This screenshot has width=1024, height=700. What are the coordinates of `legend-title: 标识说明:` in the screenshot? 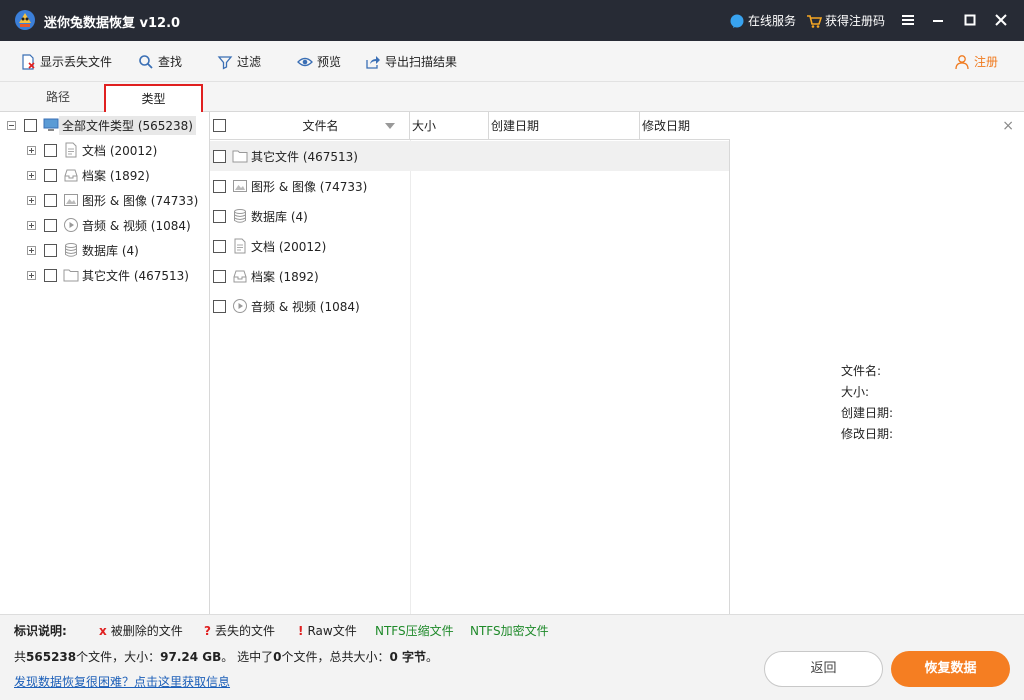 It's located at (40, 631).